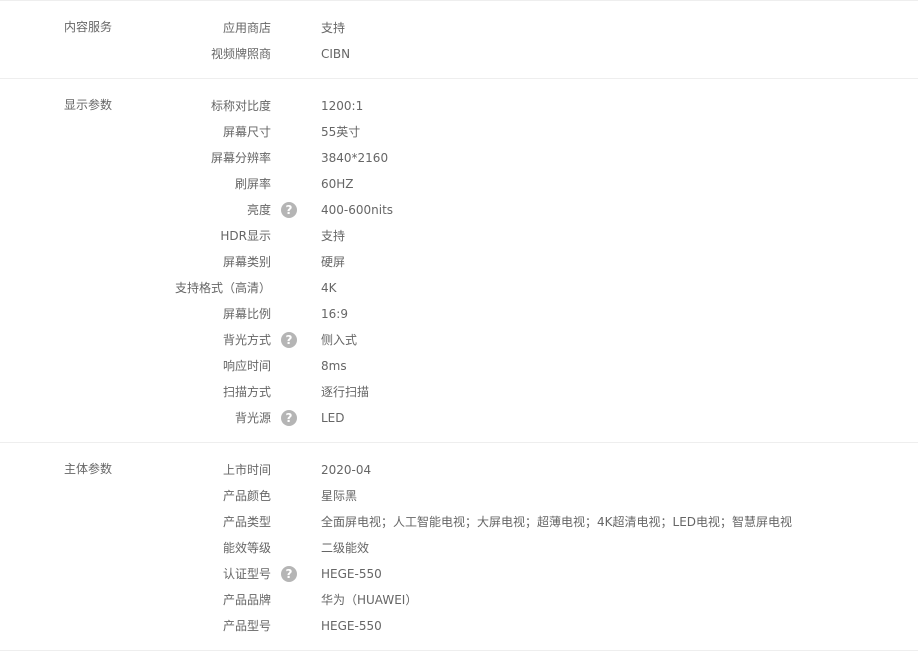 The image size is (918, 651). Describe the element at coordinates (459, 158) in the screenshot. I see `spec-row: 屏幕分辨率 3840*2160` at that location.